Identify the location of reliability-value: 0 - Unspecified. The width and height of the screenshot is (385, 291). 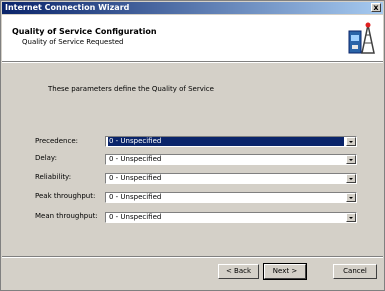
(135, 178).